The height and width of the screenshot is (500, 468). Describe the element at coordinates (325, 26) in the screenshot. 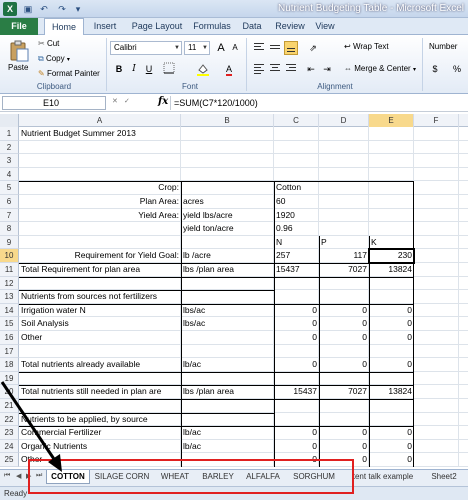

I see `tab-view: View` at that location.